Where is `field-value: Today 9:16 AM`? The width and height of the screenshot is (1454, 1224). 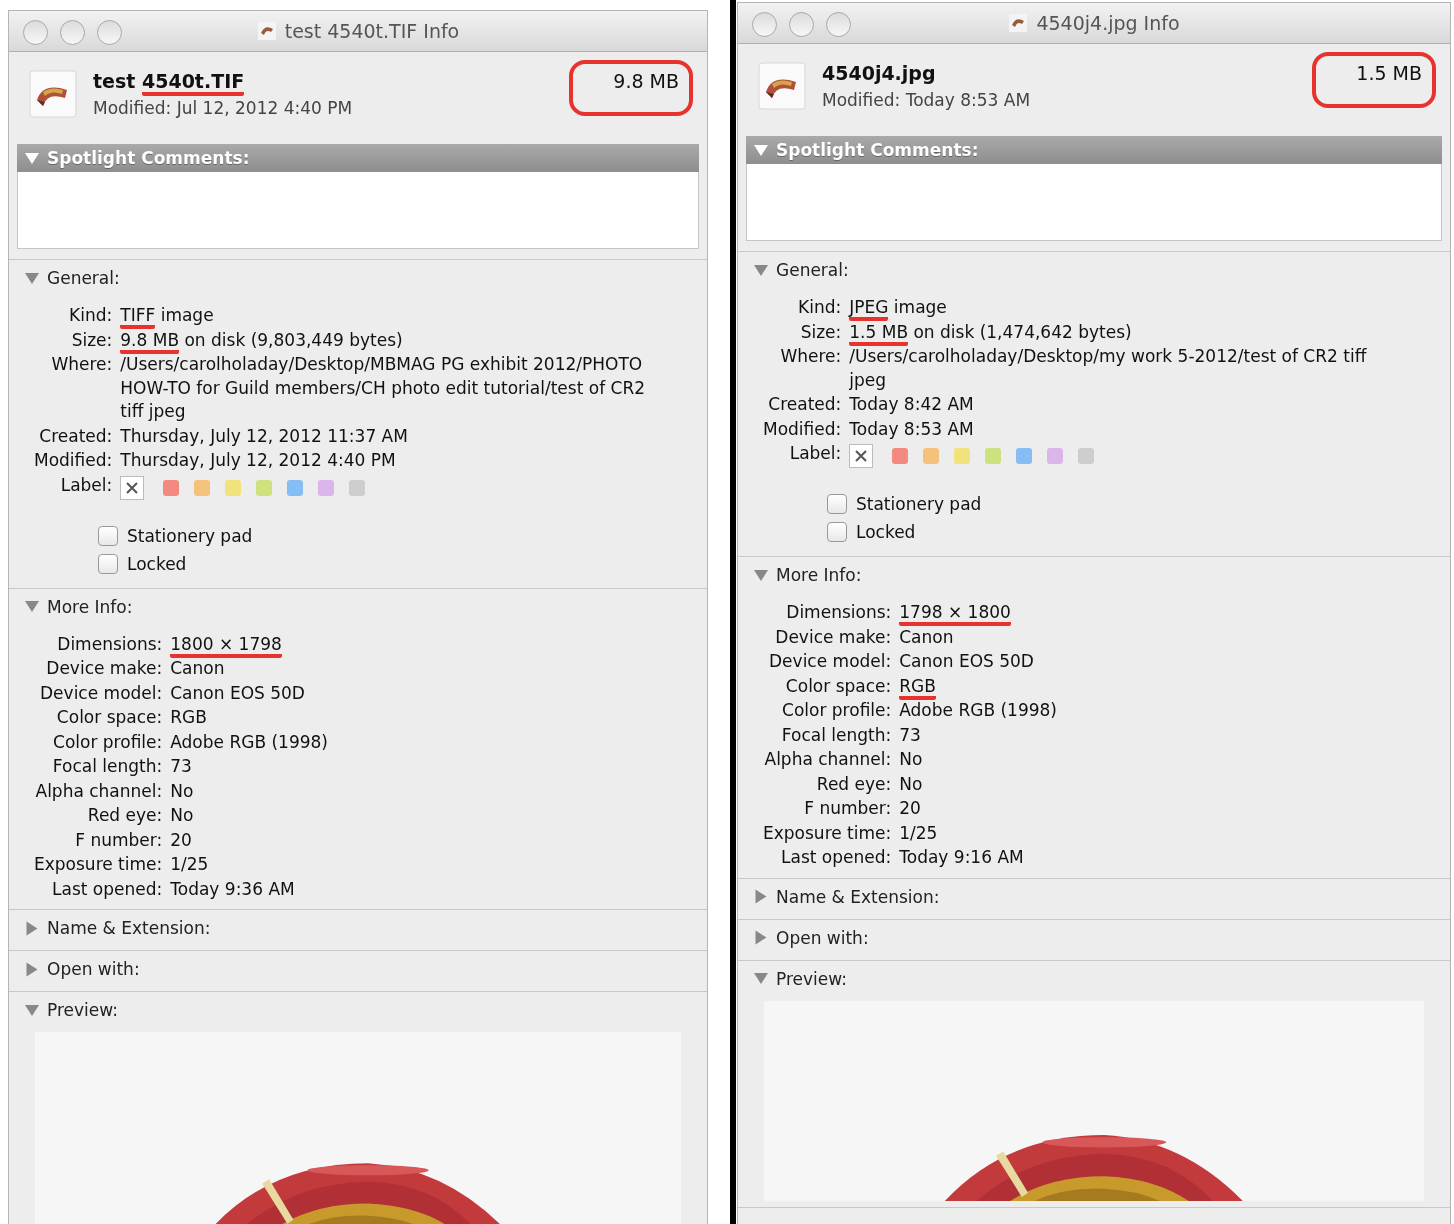 field-value: Today 9:16 AM is located at coordinates (962, 857).